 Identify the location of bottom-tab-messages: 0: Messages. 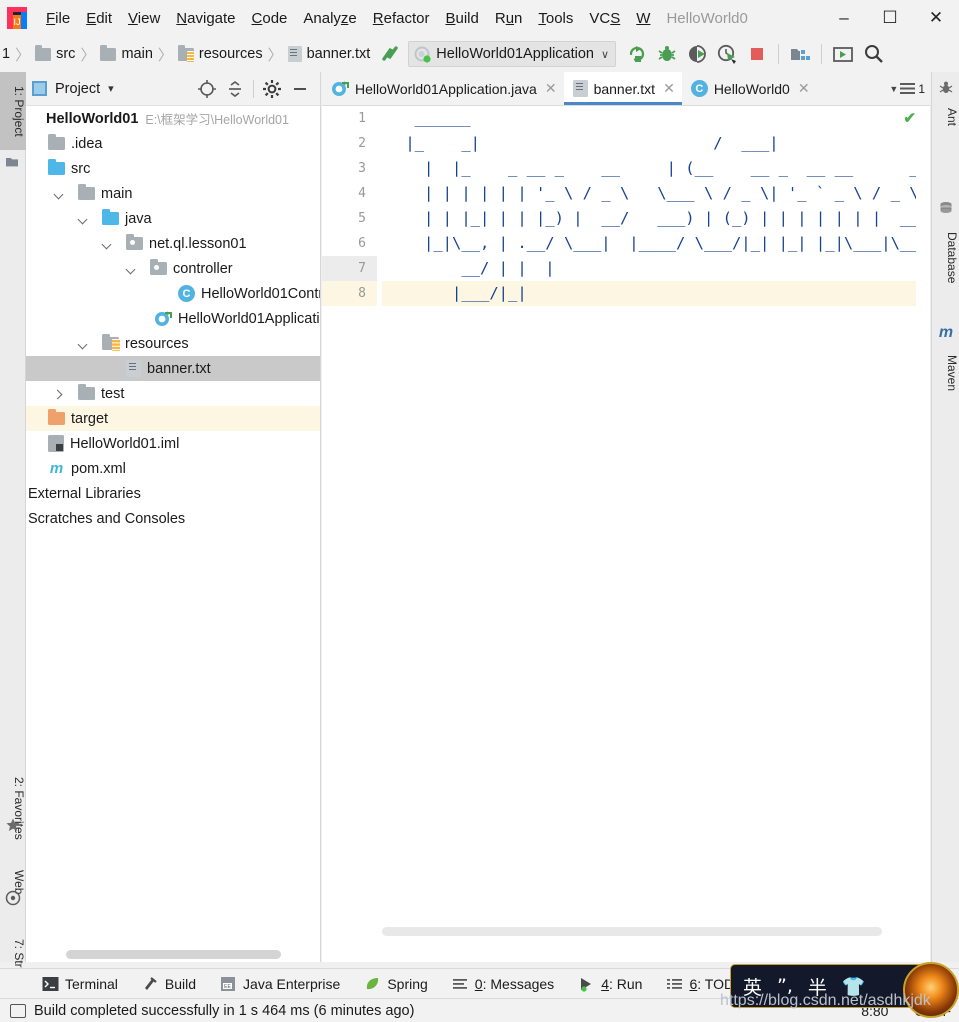
(503, 984).